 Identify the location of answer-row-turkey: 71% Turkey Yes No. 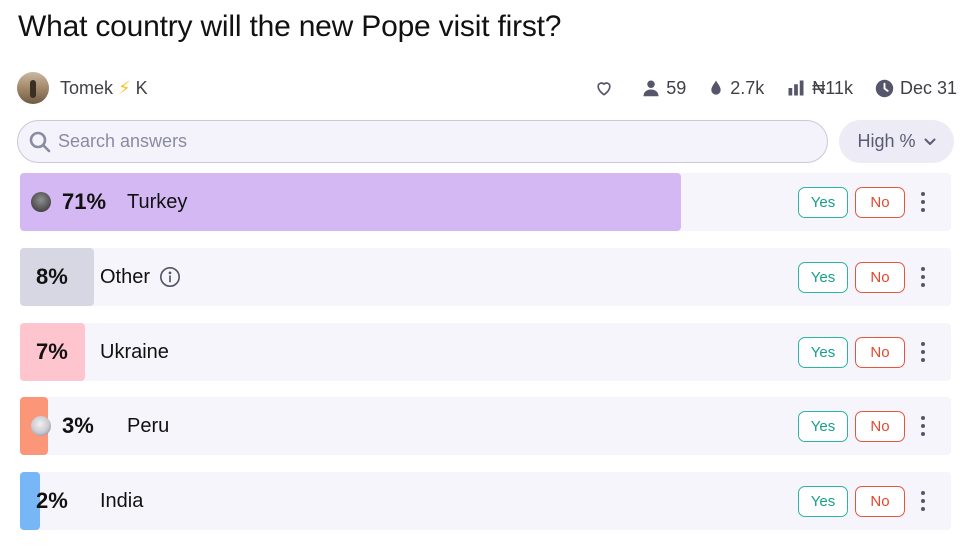
(485, 202).